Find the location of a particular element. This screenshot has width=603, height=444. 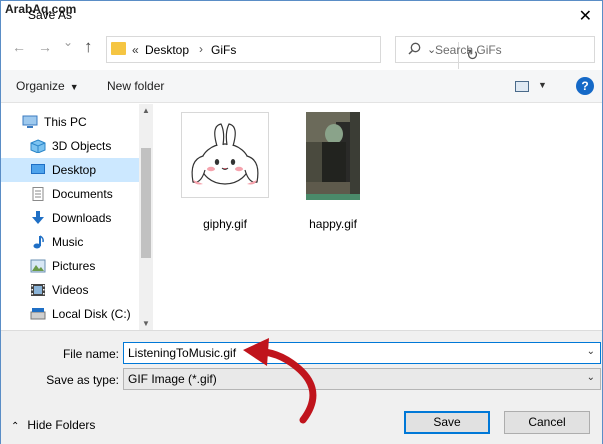

search-icon is located at coordinates (414, 48).